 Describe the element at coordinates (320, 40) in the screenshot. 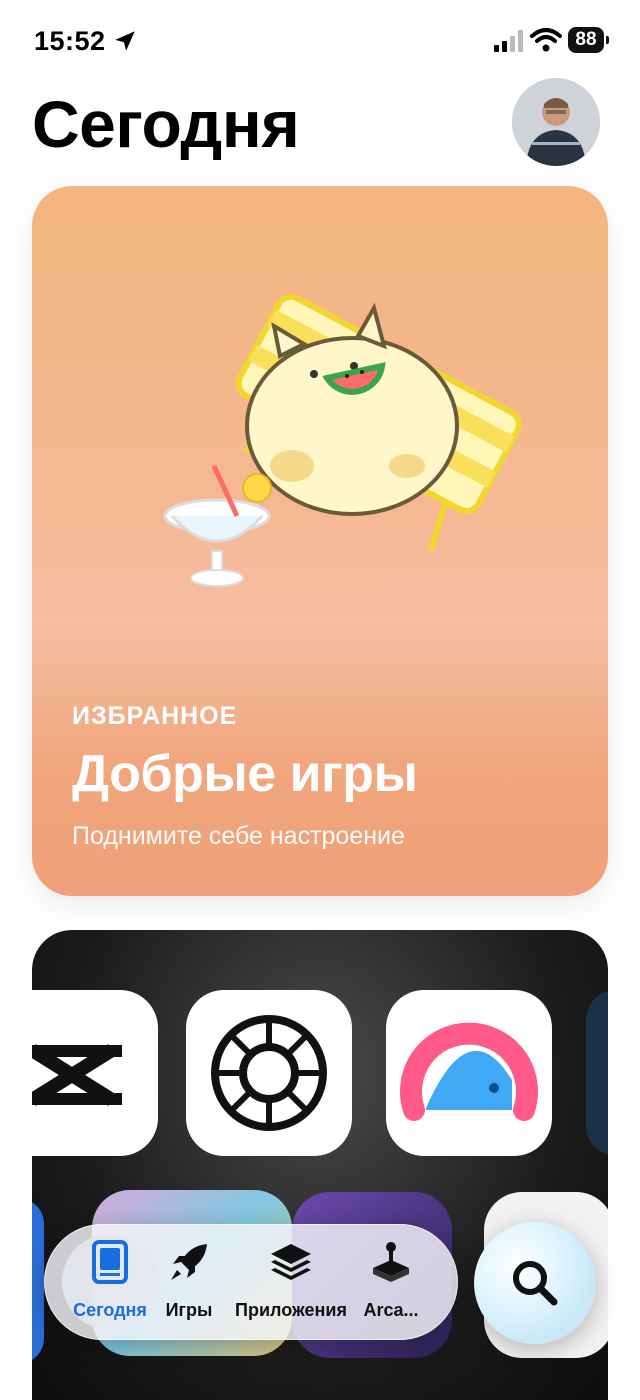

I see `status-bar: 15:52 88` at that location.